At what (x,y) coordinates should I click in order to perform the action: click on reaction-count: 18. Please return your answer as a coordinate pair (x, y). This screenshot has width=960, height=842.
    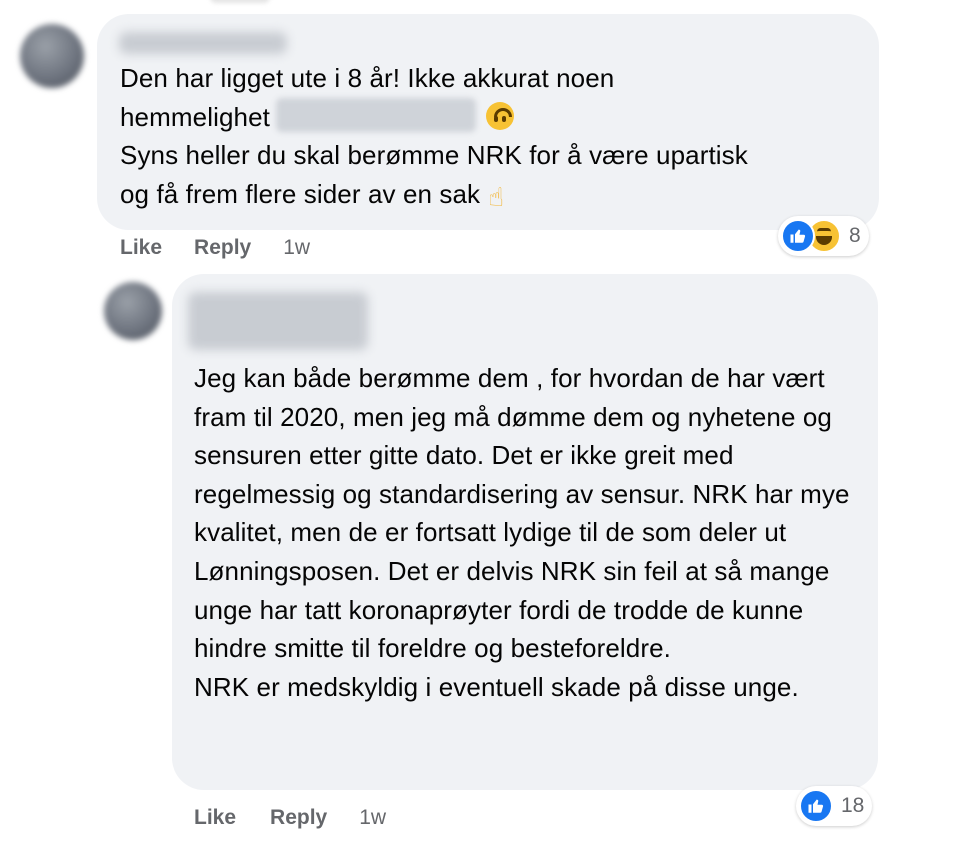
    Looking at the image, I should click on (853, 805).